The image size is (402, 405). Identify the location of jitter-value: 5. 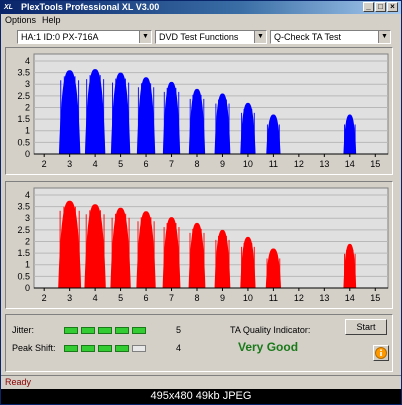
(179, 330).